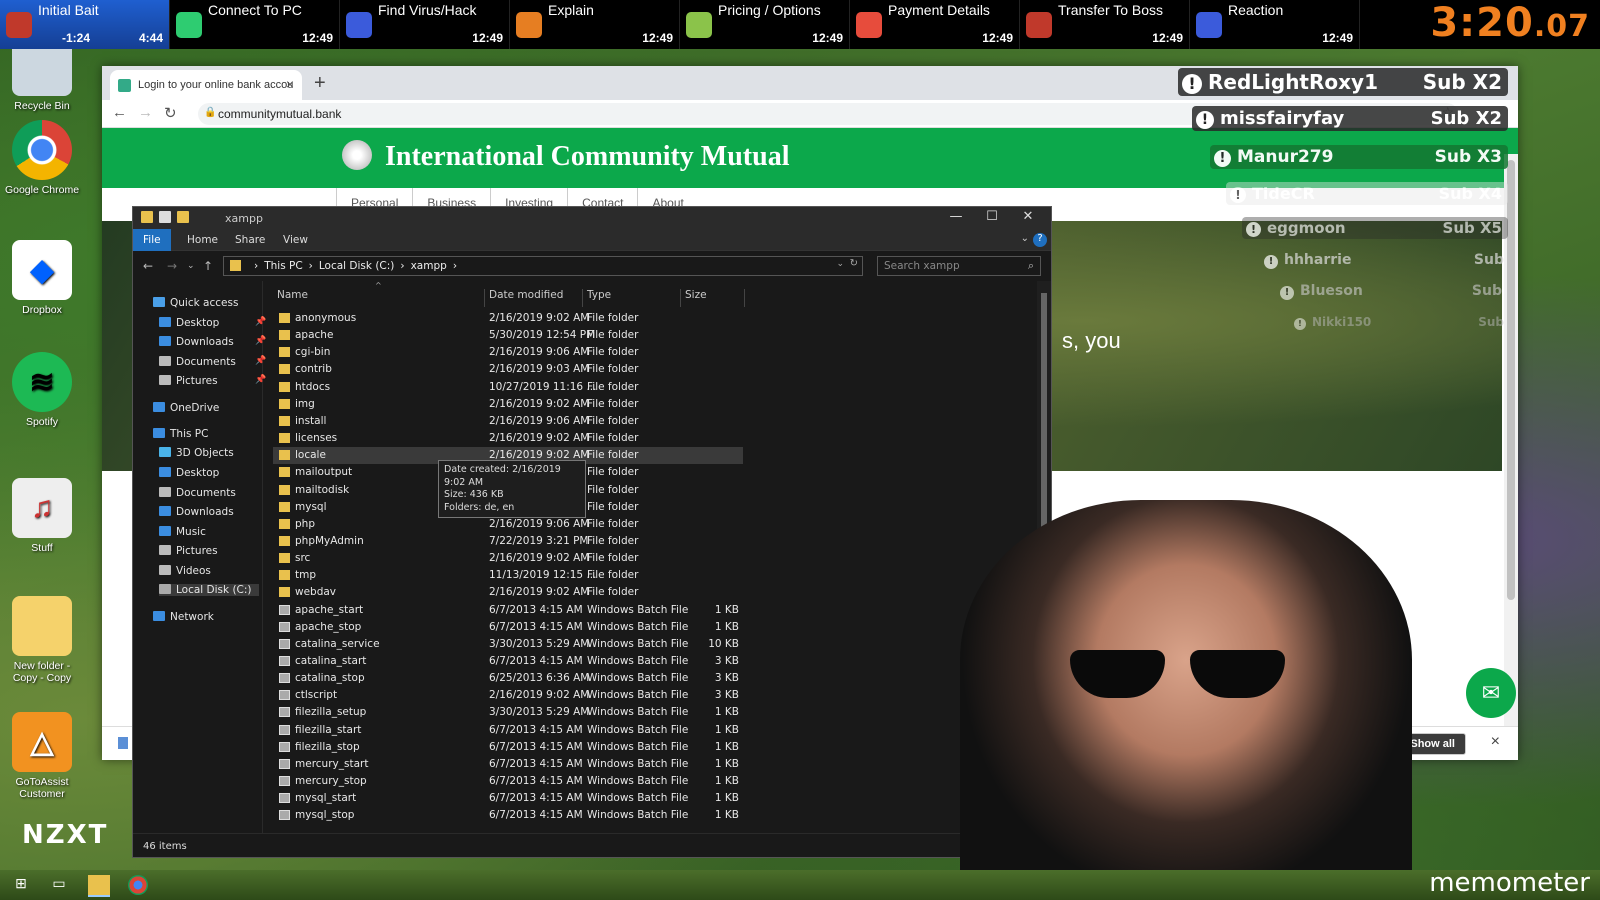 The image size is (1600, 900). I want to click on desktop-shortcut: △ GoToAssist Customer, so click(42, 756).